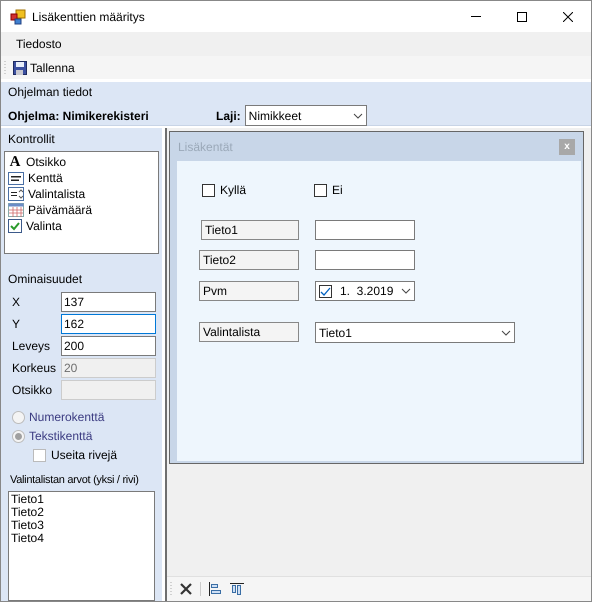 The width and height of the screenshot is (592, 602). I want to click on control-item: Päivämäärä, so click(81, 210).